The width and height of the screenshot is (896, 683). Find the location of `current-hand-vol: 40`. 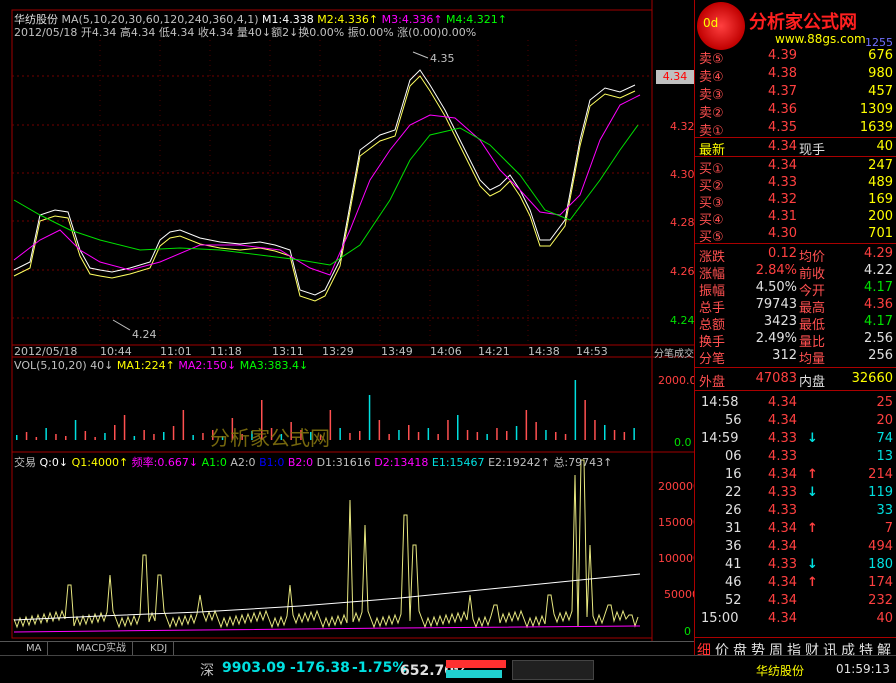

current-hand-vol: 40 is located at coordinates (884, 146).